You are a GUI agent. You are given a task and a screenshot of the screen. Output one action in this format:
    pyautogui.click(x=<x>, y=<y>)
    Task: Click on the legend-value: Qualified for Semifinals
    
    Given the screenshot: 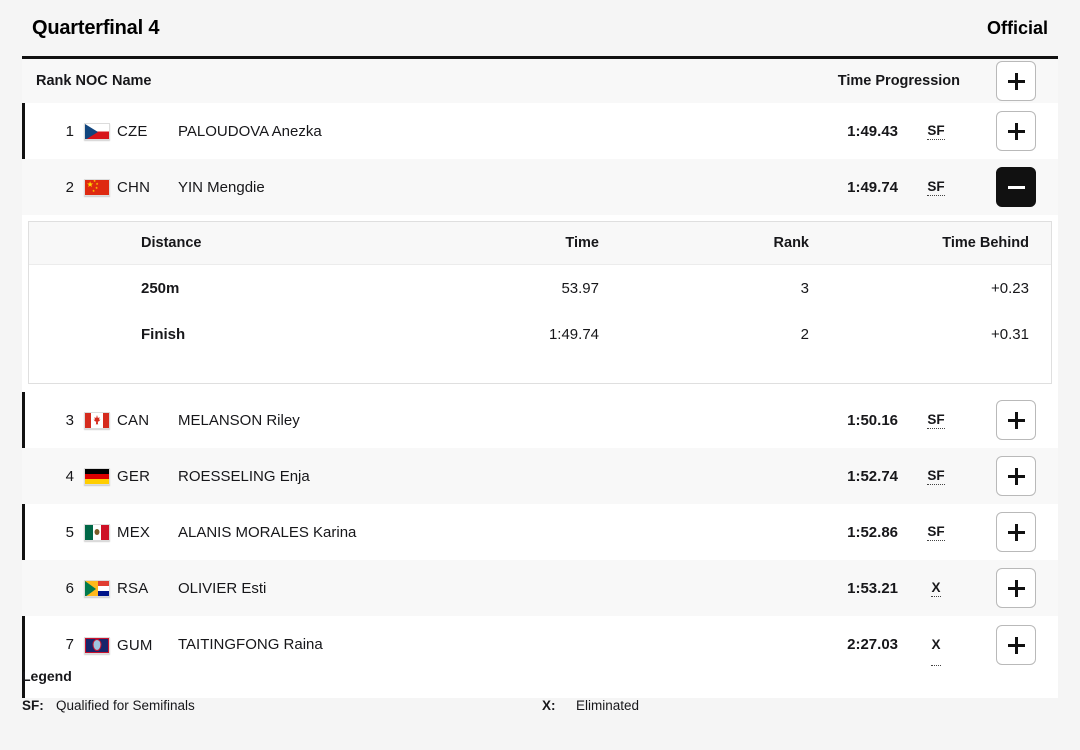 What is the action you would take?
    pyautogui.click(x=125, y=705)
    